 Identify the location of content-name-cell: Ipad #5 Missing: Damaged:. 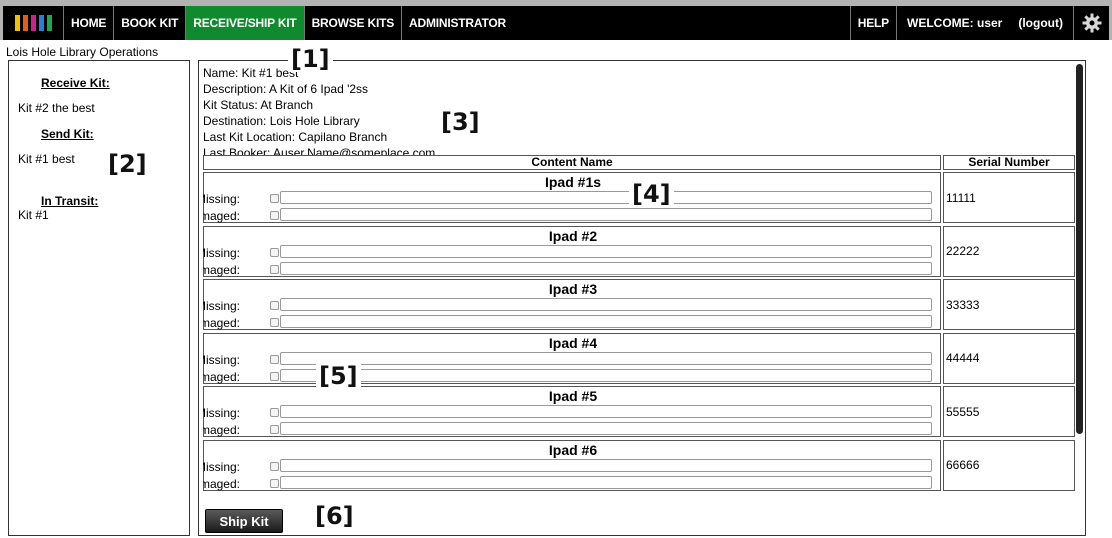
(572, 411).